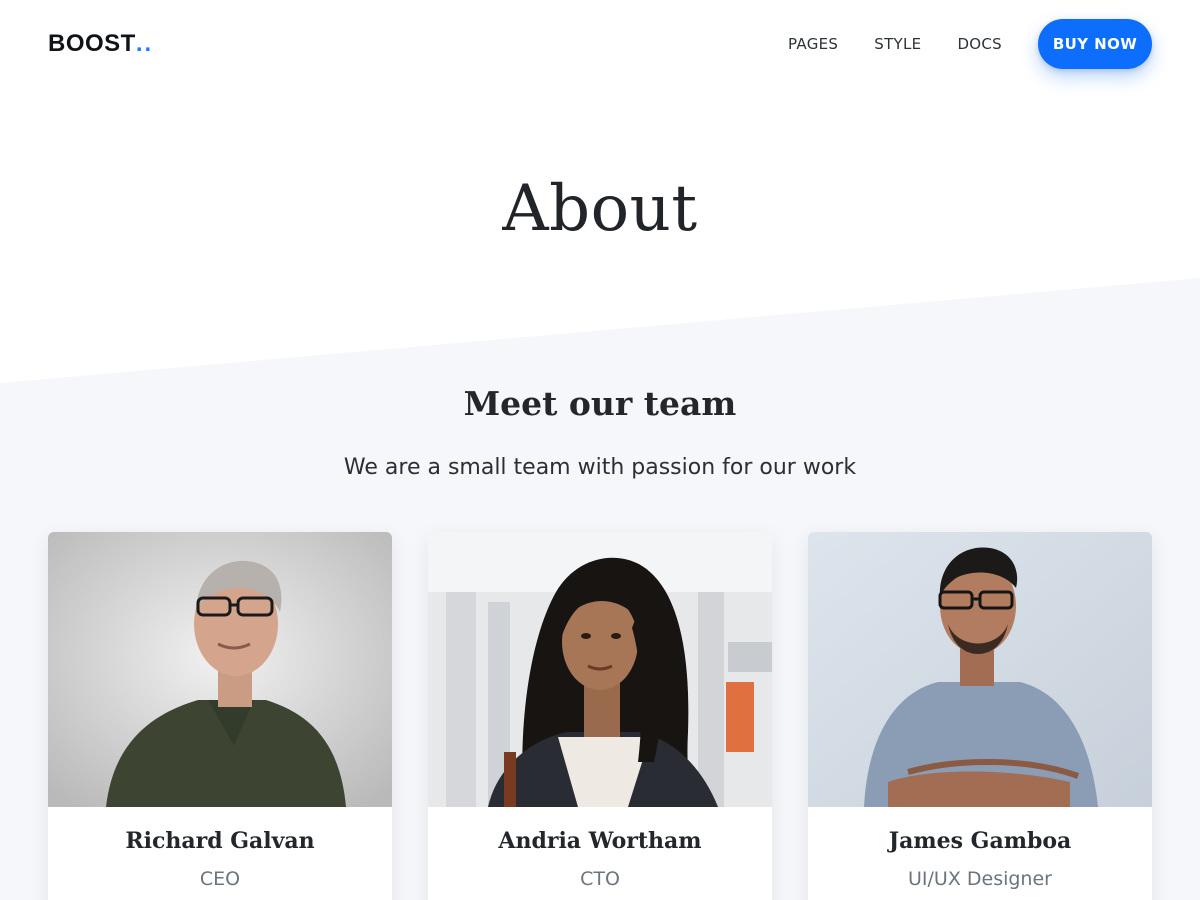 The image size is (1200, 900). What do you see at coordinates (952, 44) in the screenshot?
I see `main-nav: PAGES STYLE DOCS BUY NOW` at bounding box center [952, 44].